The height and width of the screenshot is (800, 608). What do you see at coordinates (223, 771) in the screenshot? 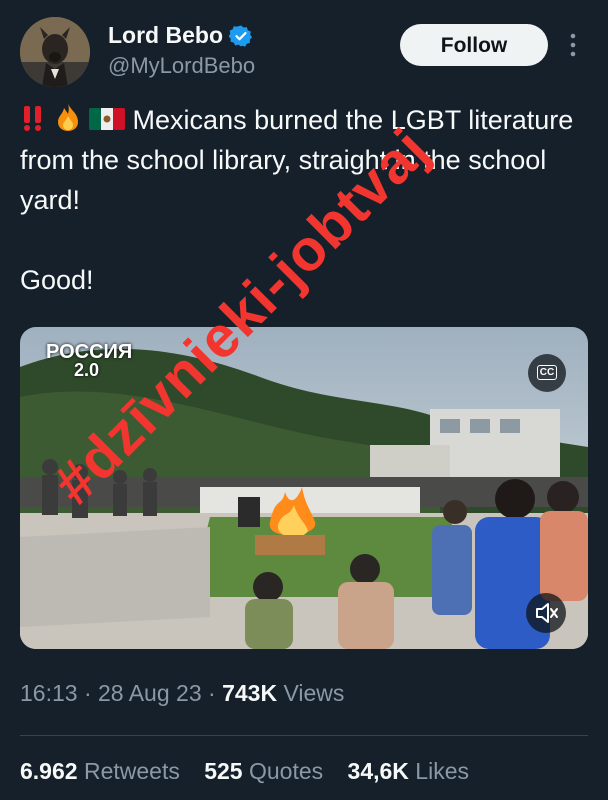
I see `quotes-count: 525` at bounding box center [223, 771].